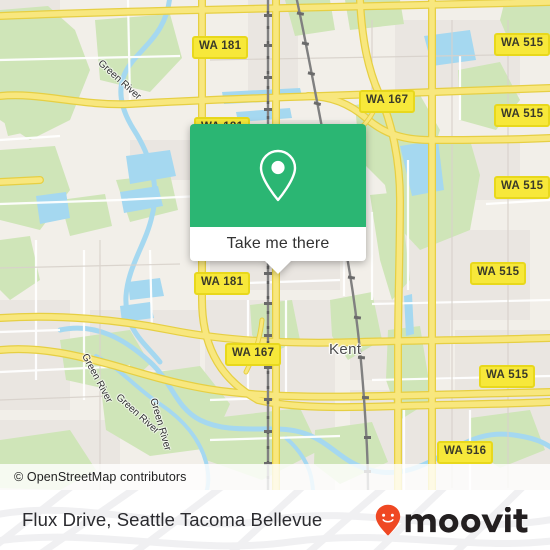 Image resolution: width=550 pixels, height=550 pixels. I want to click on popup-pointer-tail, so click(278, 267).